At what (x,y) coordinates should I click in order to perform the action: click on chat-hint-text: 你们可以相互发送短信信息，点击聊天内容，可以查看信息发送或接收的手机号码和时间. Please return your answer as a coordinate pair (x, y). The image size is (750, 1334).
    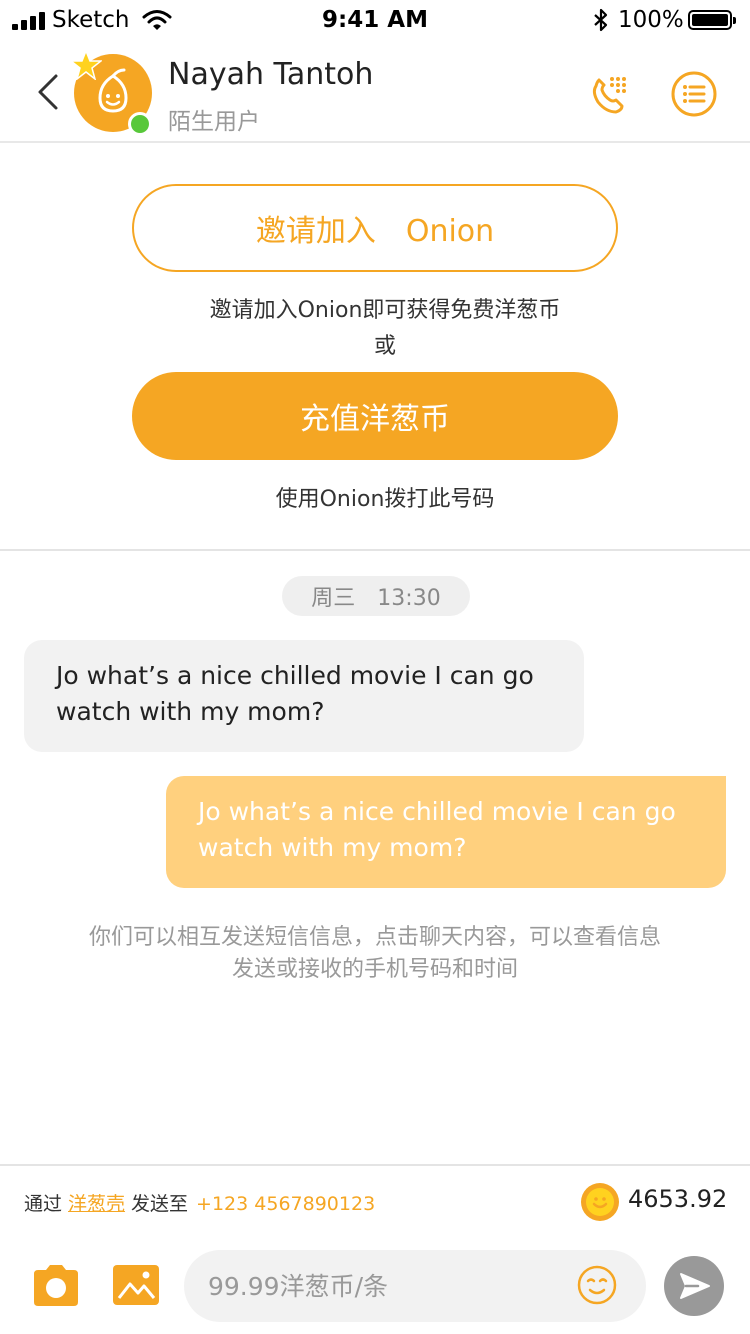
    Looking at the image, I should click on (374, 953).